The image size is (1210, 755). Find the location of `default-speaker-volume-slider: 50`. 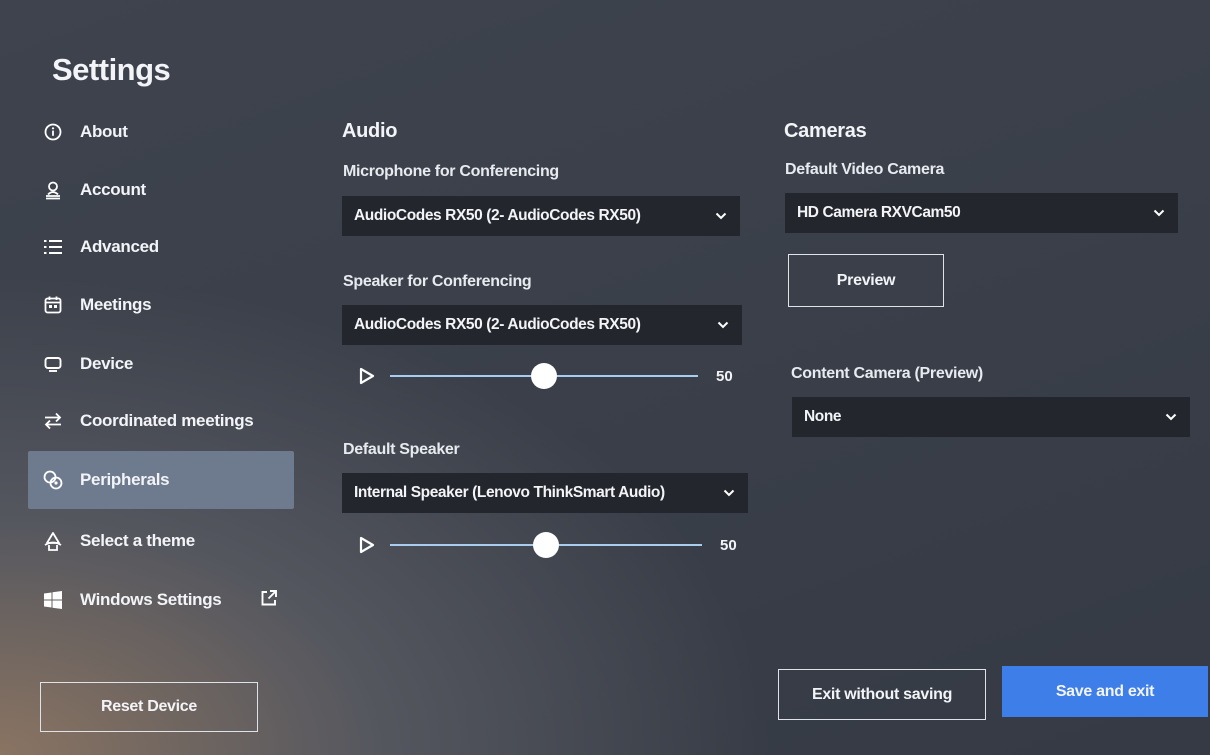

default-speaker-volume-slider: 50 is located at coordinates (547, 545).